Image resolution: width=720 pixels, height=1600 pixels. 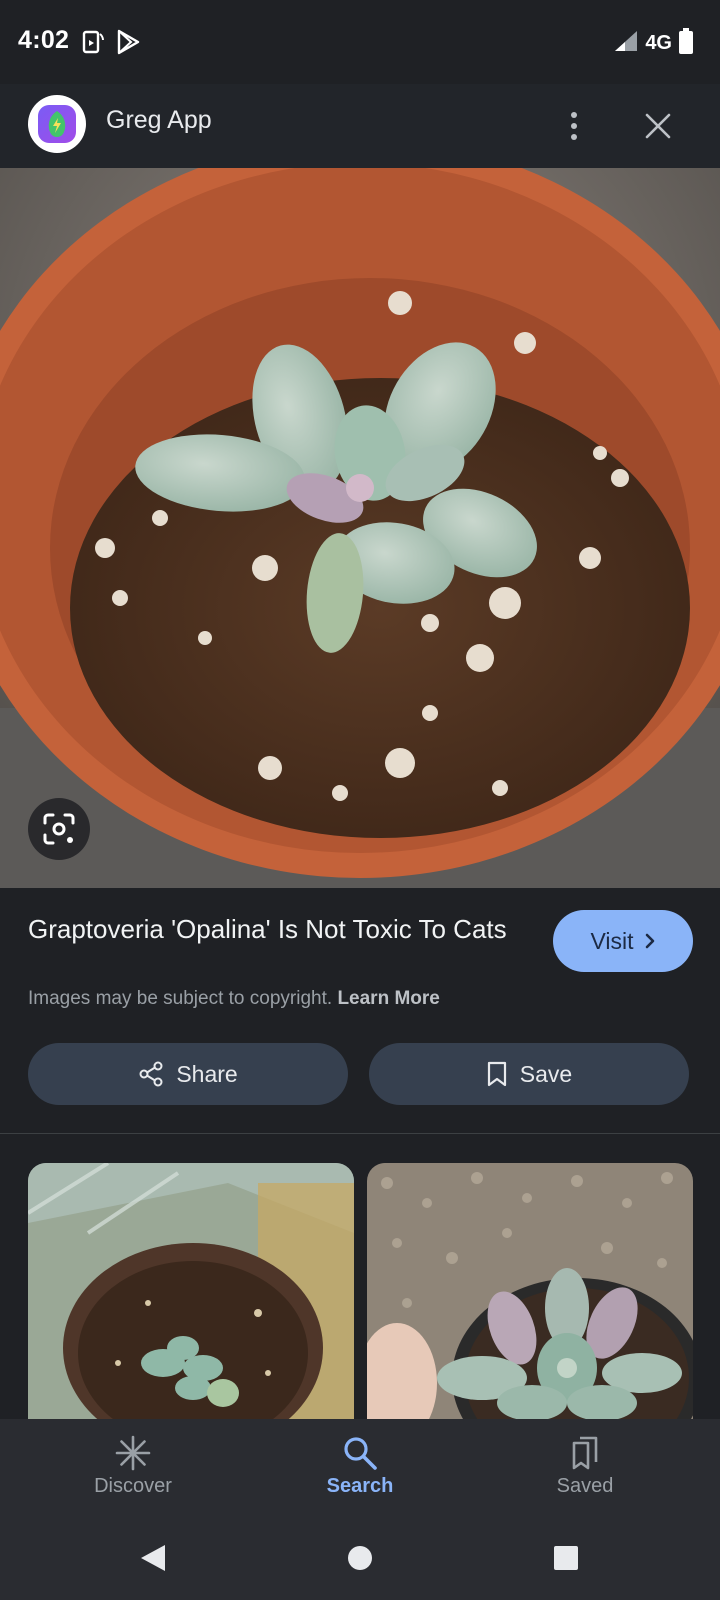 I want to click on battery-icon, so click(x=686, y=43).